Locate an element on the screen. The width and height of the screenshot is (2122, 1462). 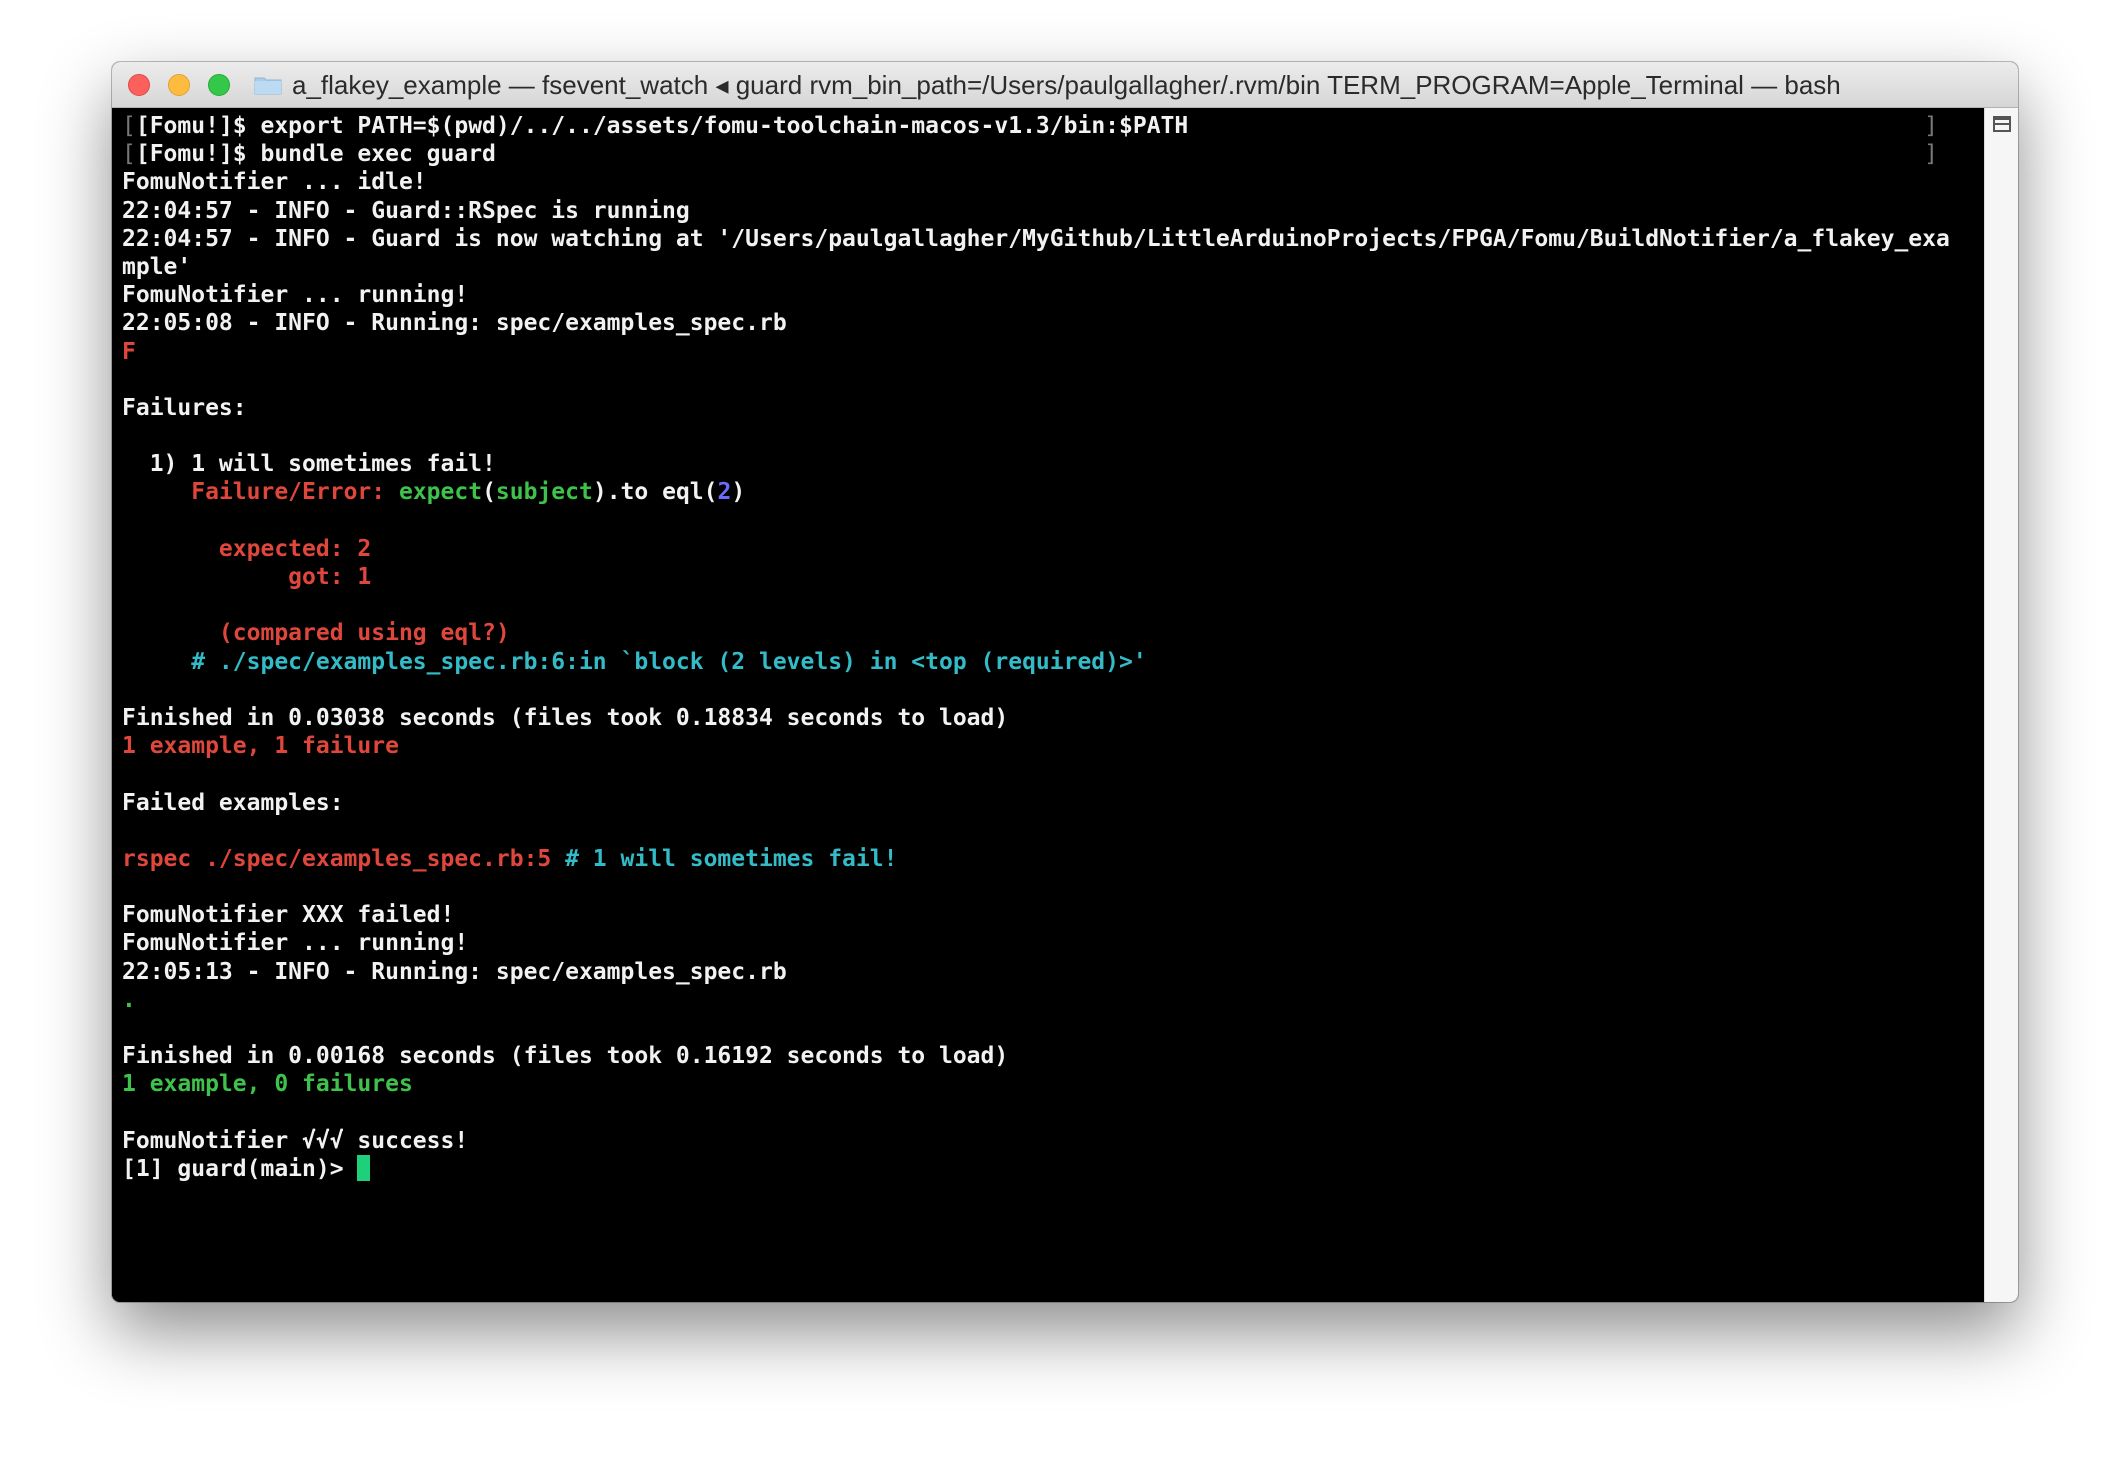
failure-error-line: Failure/Error: expect(subject).to eql(2) is located at coordinates (468, 492).